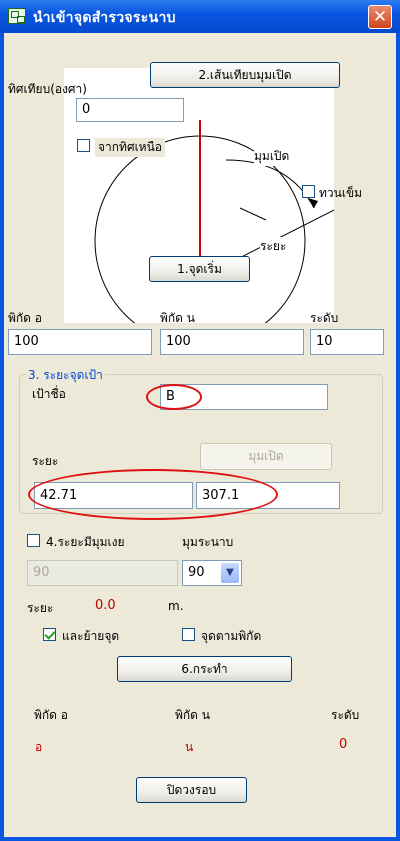 The image size is (400, 841). Describe the element at coordinates (40, 608) in the screenshot. I see `slope-distance-label: ระยะ` at that location.